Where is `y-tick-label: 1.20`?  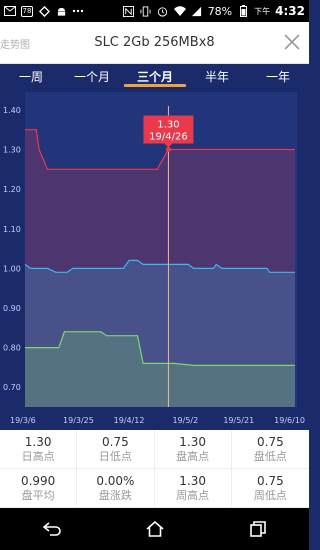
y-tick-label: 1.20 is located at coordinates (12, 189).